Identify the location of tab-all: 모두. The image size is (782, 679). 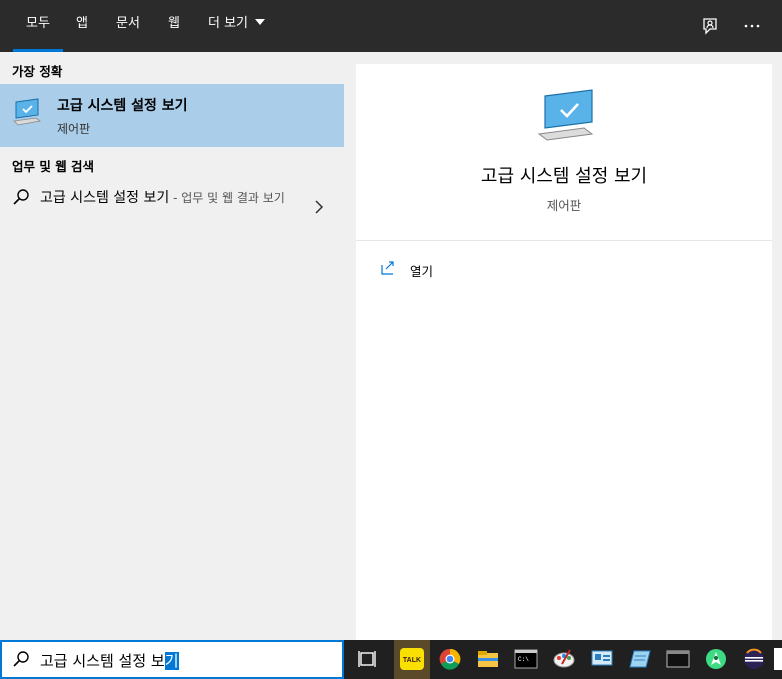
(38, 26).